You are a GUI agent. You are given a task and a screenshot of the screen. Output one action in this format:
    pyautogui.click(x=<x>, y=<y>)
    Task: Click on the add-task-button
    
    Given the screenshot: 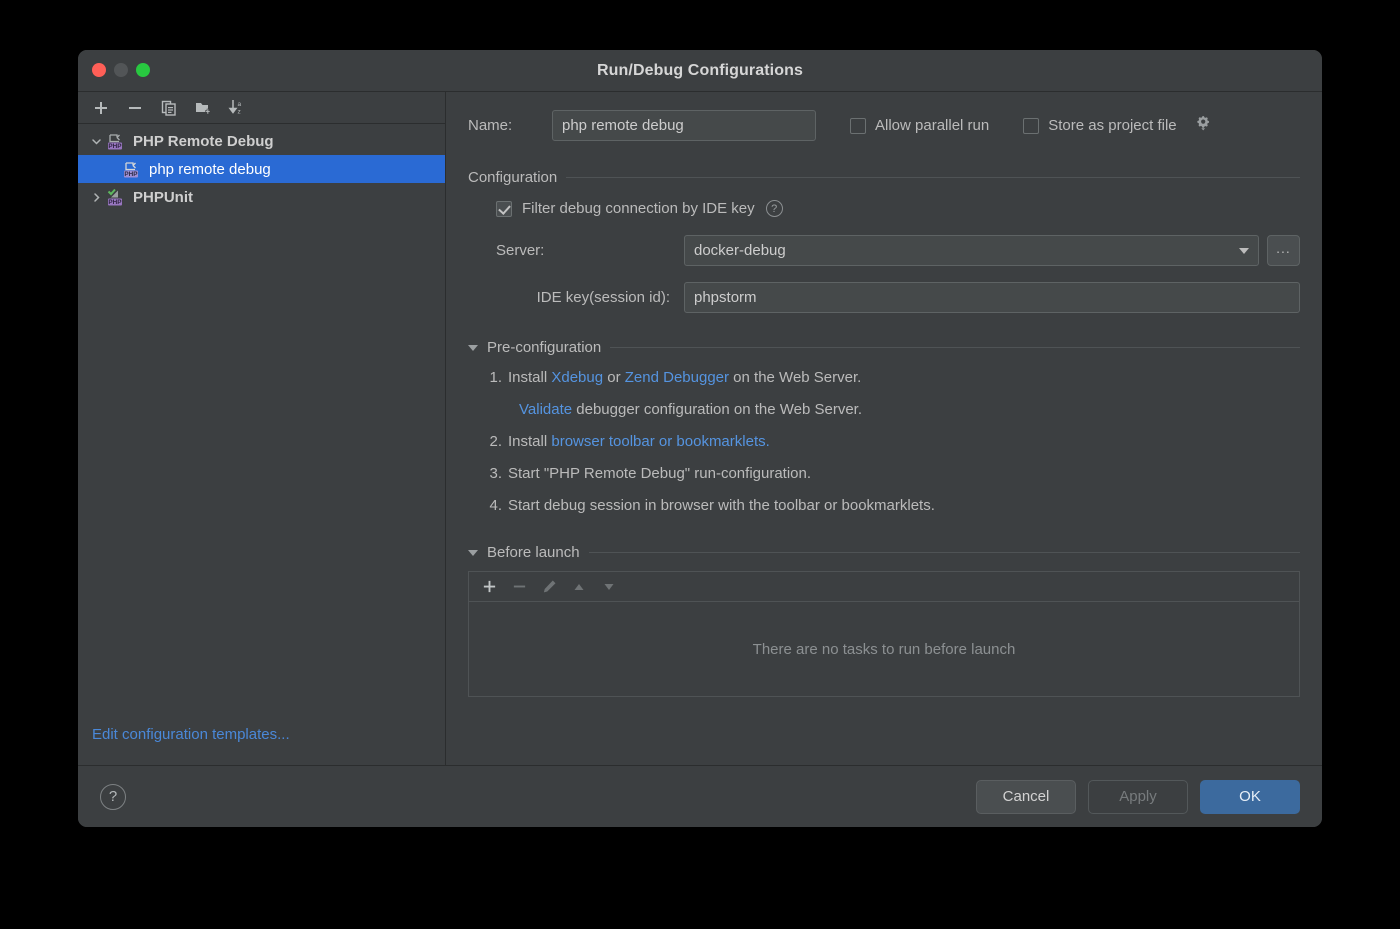 What is the action you would take?
    pyautogui.click(x=489, y=587)
    